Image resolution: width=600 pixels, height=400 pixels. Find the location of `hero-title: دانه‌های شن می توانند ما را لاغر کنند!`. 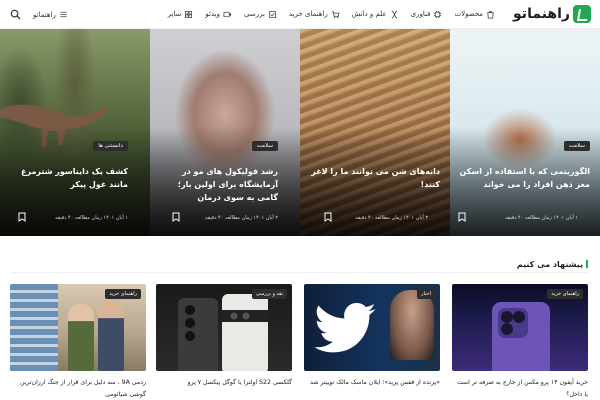

hero-title: دانه‌های شن می توانند ما را لاغر کنند! is located at coordinates (374, 178).